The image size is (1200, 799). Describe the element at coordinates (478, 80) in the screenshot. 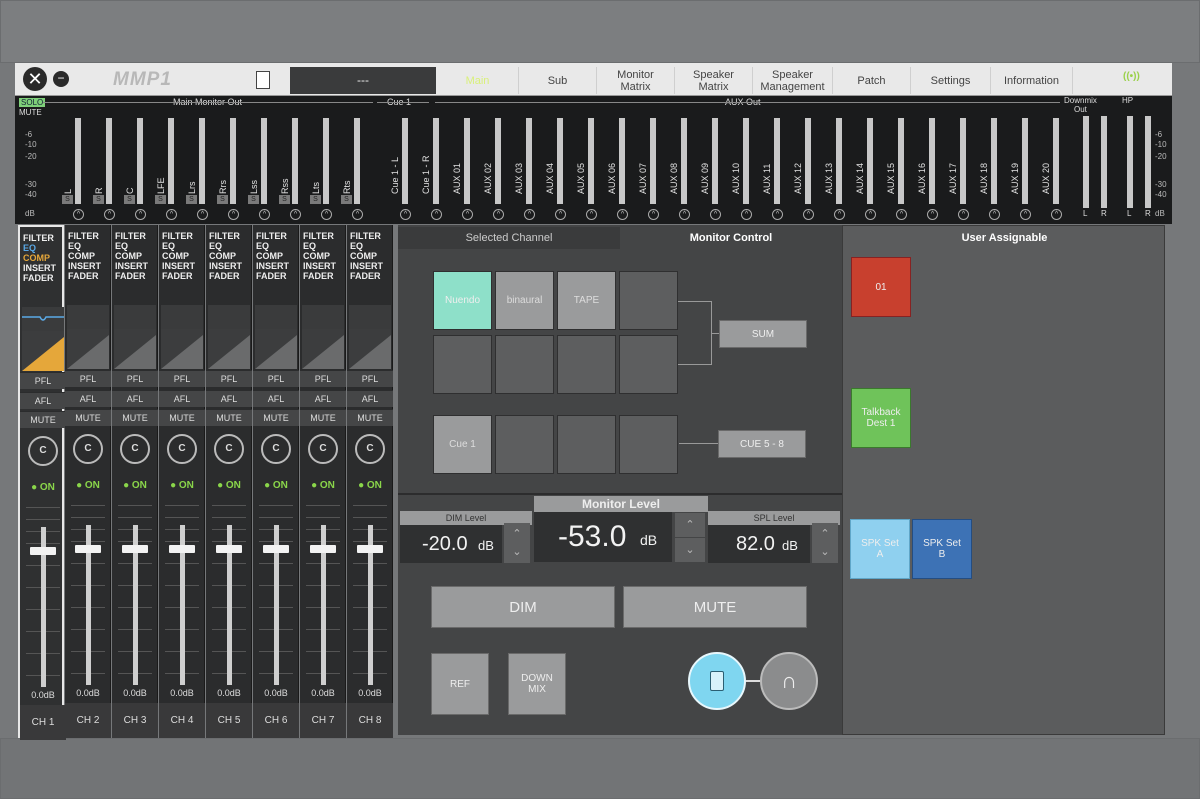

I see `tab-main: Main` at that location.